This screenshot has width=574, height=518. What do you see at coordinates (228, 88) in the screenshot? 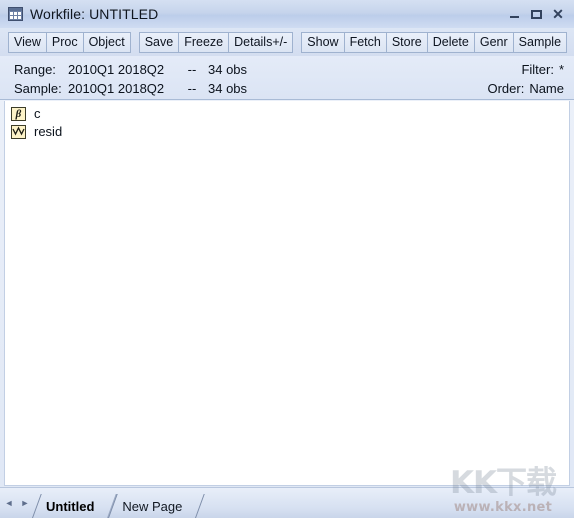
I see `sample-obs: 34 obs` at bounding box center [228, 88].